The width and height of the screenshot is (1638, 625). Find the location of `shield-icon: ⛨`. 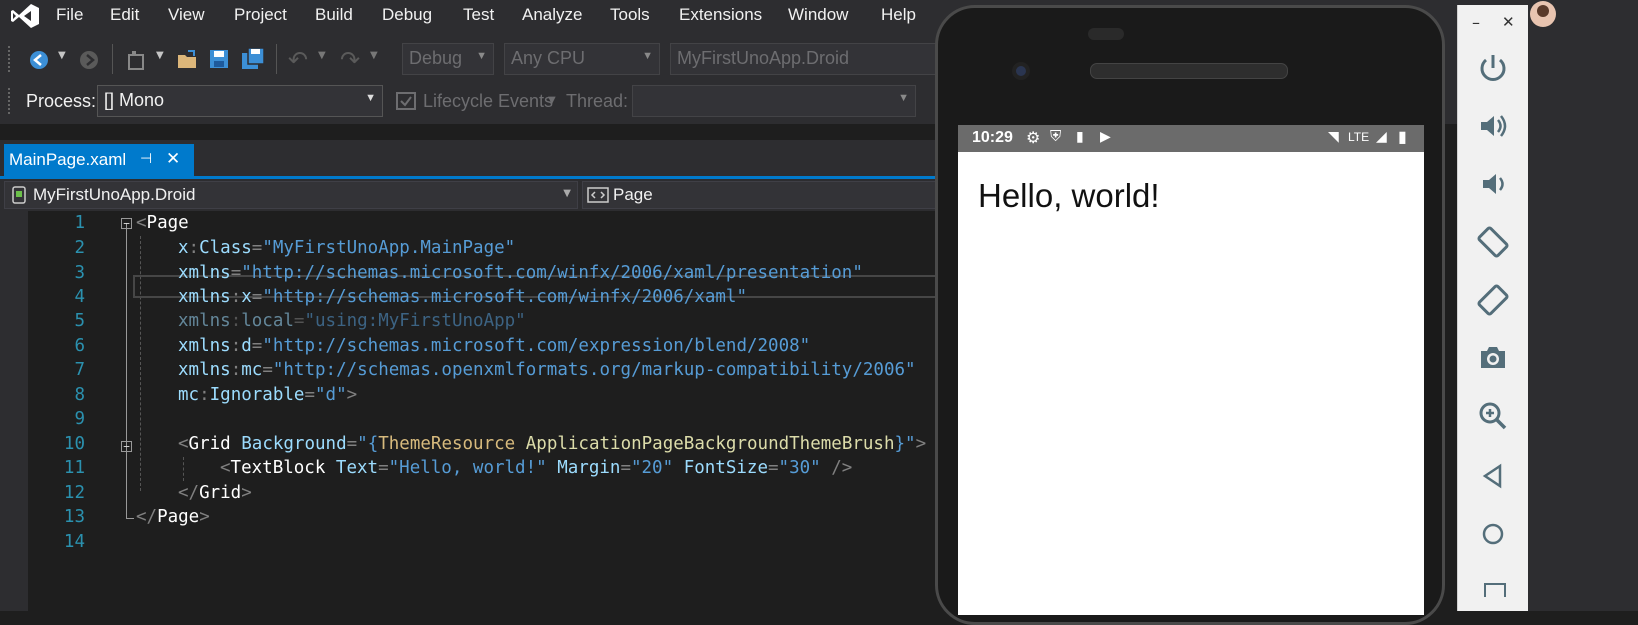

shield-icon: ⛨ is located at coordinates (1056, 136).